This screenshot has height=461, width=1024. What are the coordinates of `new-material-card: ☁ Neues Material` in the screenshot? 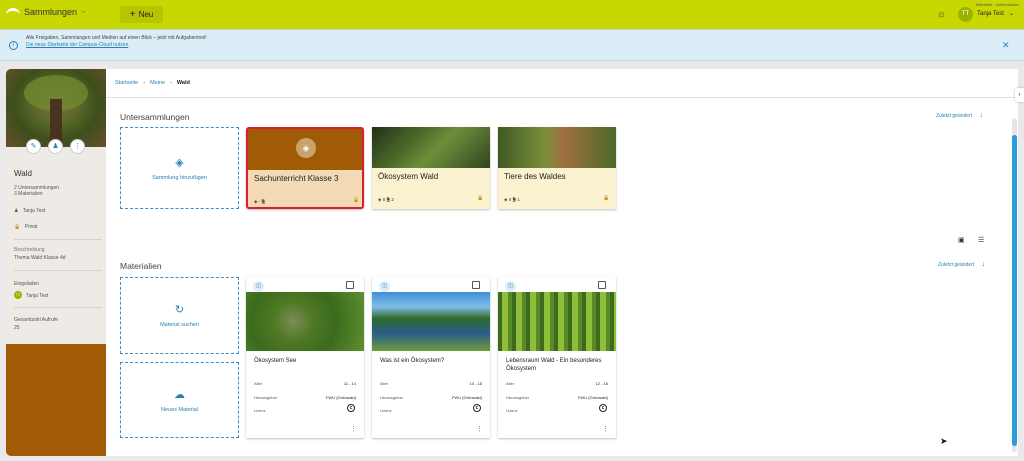 It's located at (179, 400).